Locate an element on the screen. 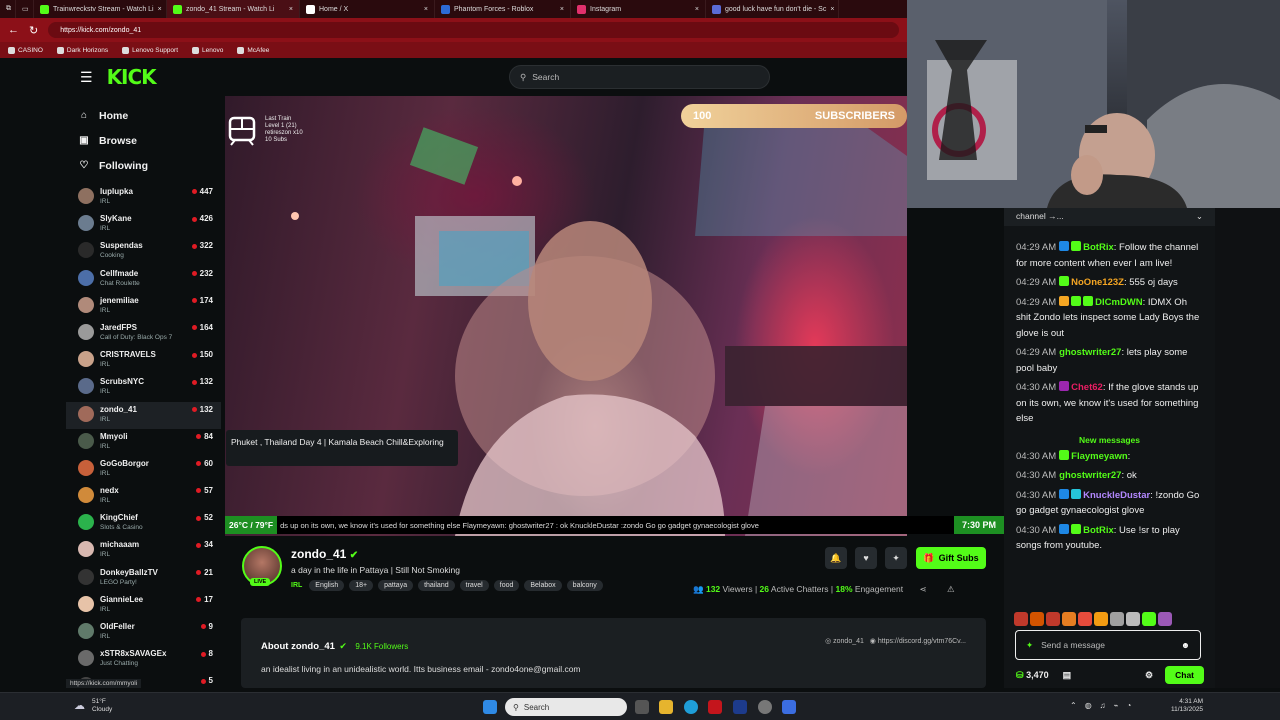  bookmark-item: Lenovo Support is located at coordinates (150, 50).